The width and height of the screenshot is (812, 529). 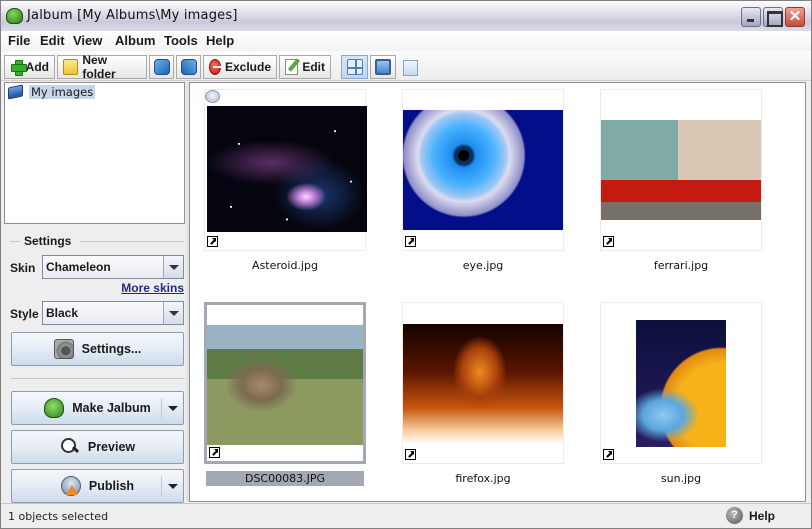 What do you see at coordinates (48, 241) in the screenshot?
I see `settings-heading: Settings` at bounding box center [48, 241].